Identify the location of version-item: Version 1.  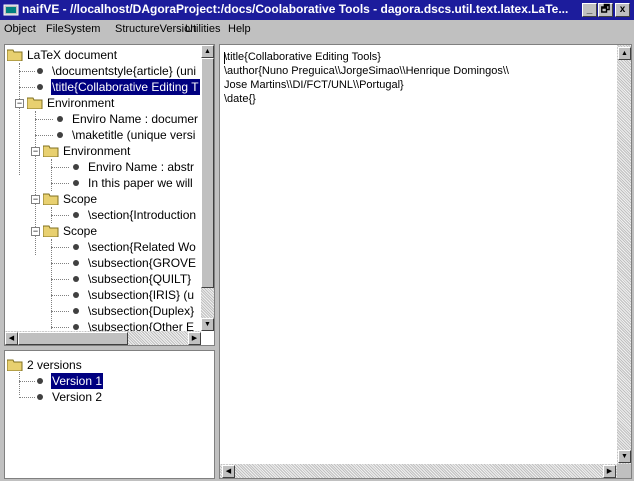
(105, 381).